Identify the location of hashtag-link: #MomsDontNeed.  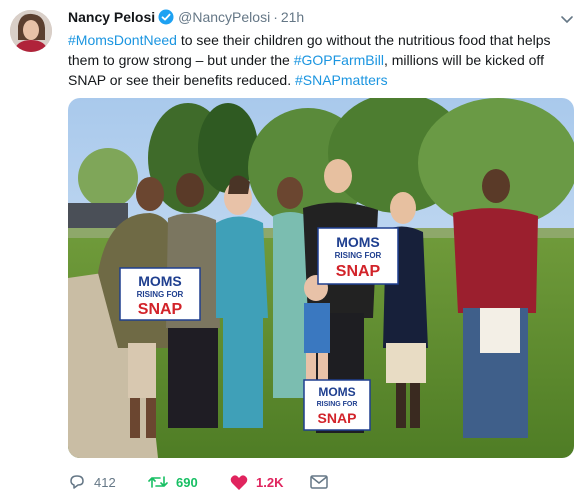
(122, 40).